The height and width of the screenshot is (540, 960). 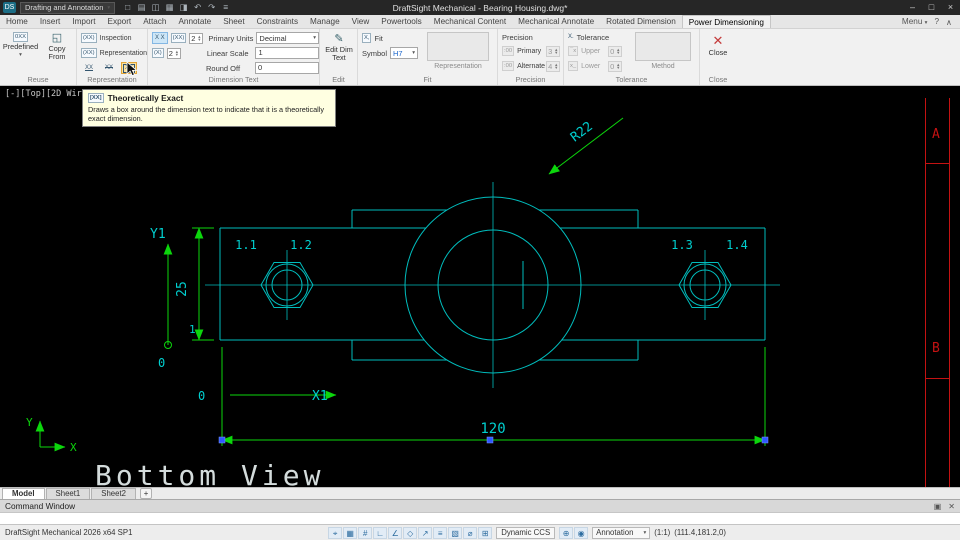 I want to click on workspace-dropdown: Drafting and Annotation ▾, so click(x=68, y=7).